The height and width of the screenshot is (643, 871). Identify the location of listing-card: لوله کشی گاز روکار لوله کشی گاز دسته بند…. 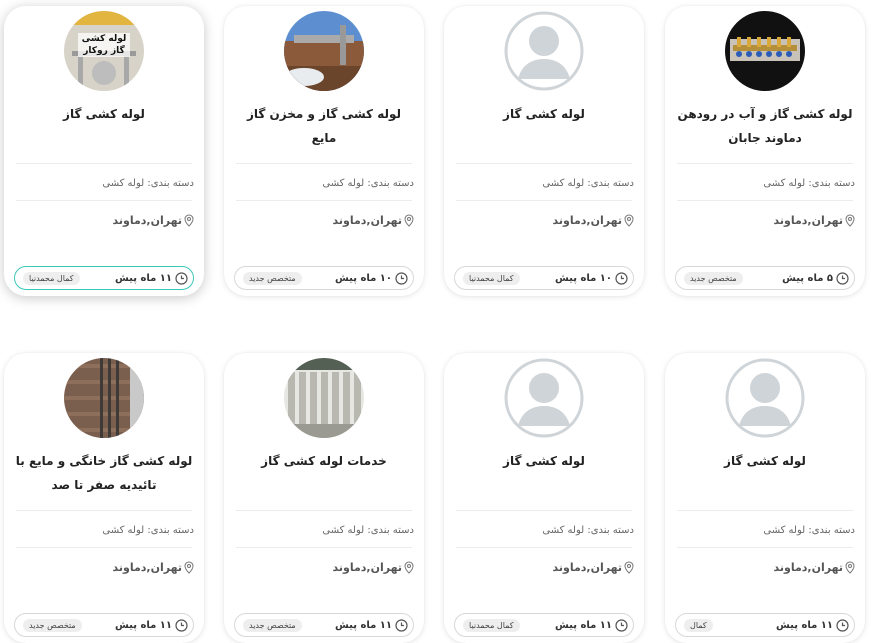
(104, 151).